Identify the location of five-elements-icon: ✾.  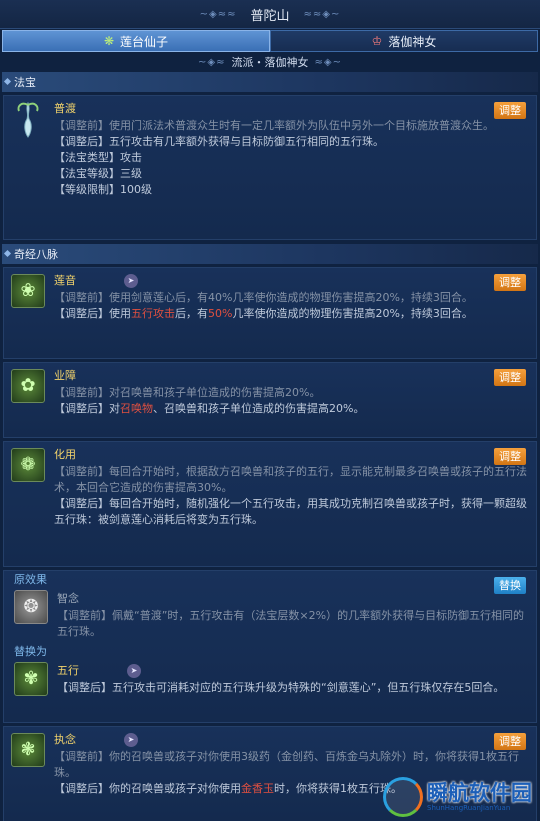
(31, 679).